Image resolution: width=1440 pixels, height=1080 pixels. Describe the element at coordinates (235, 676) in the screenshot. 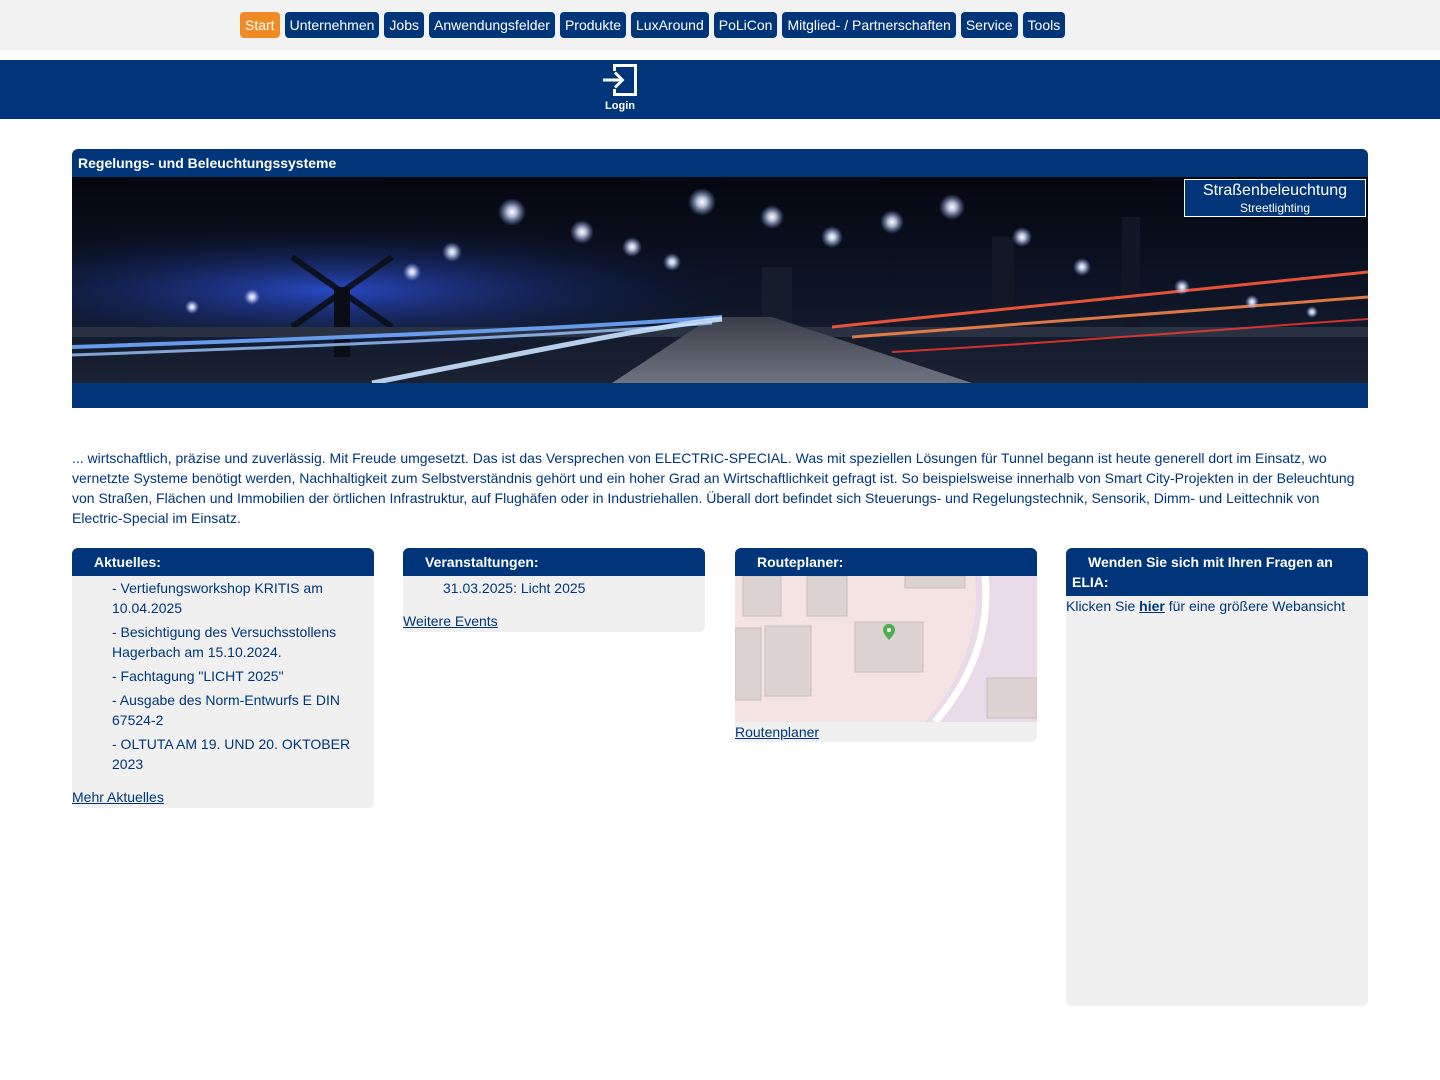

I see `news-item: - Fachtagung "LICHT 2025"` at that location.